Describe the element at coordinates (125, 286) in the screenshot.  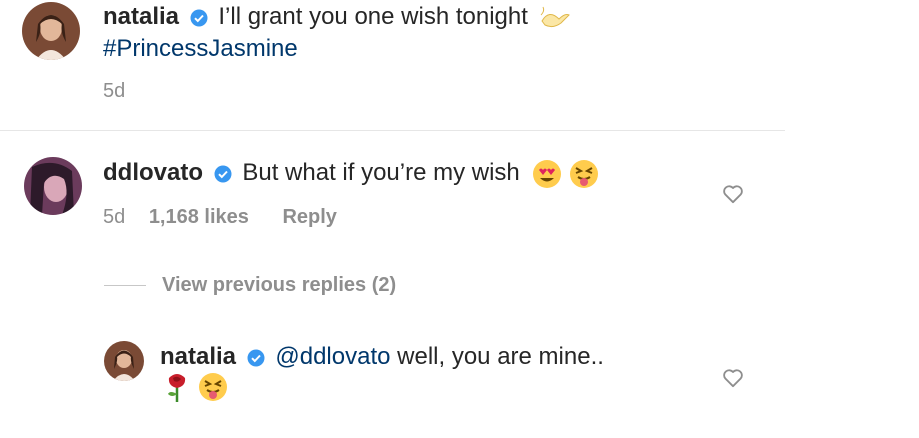
I see `thread-line` at that location.